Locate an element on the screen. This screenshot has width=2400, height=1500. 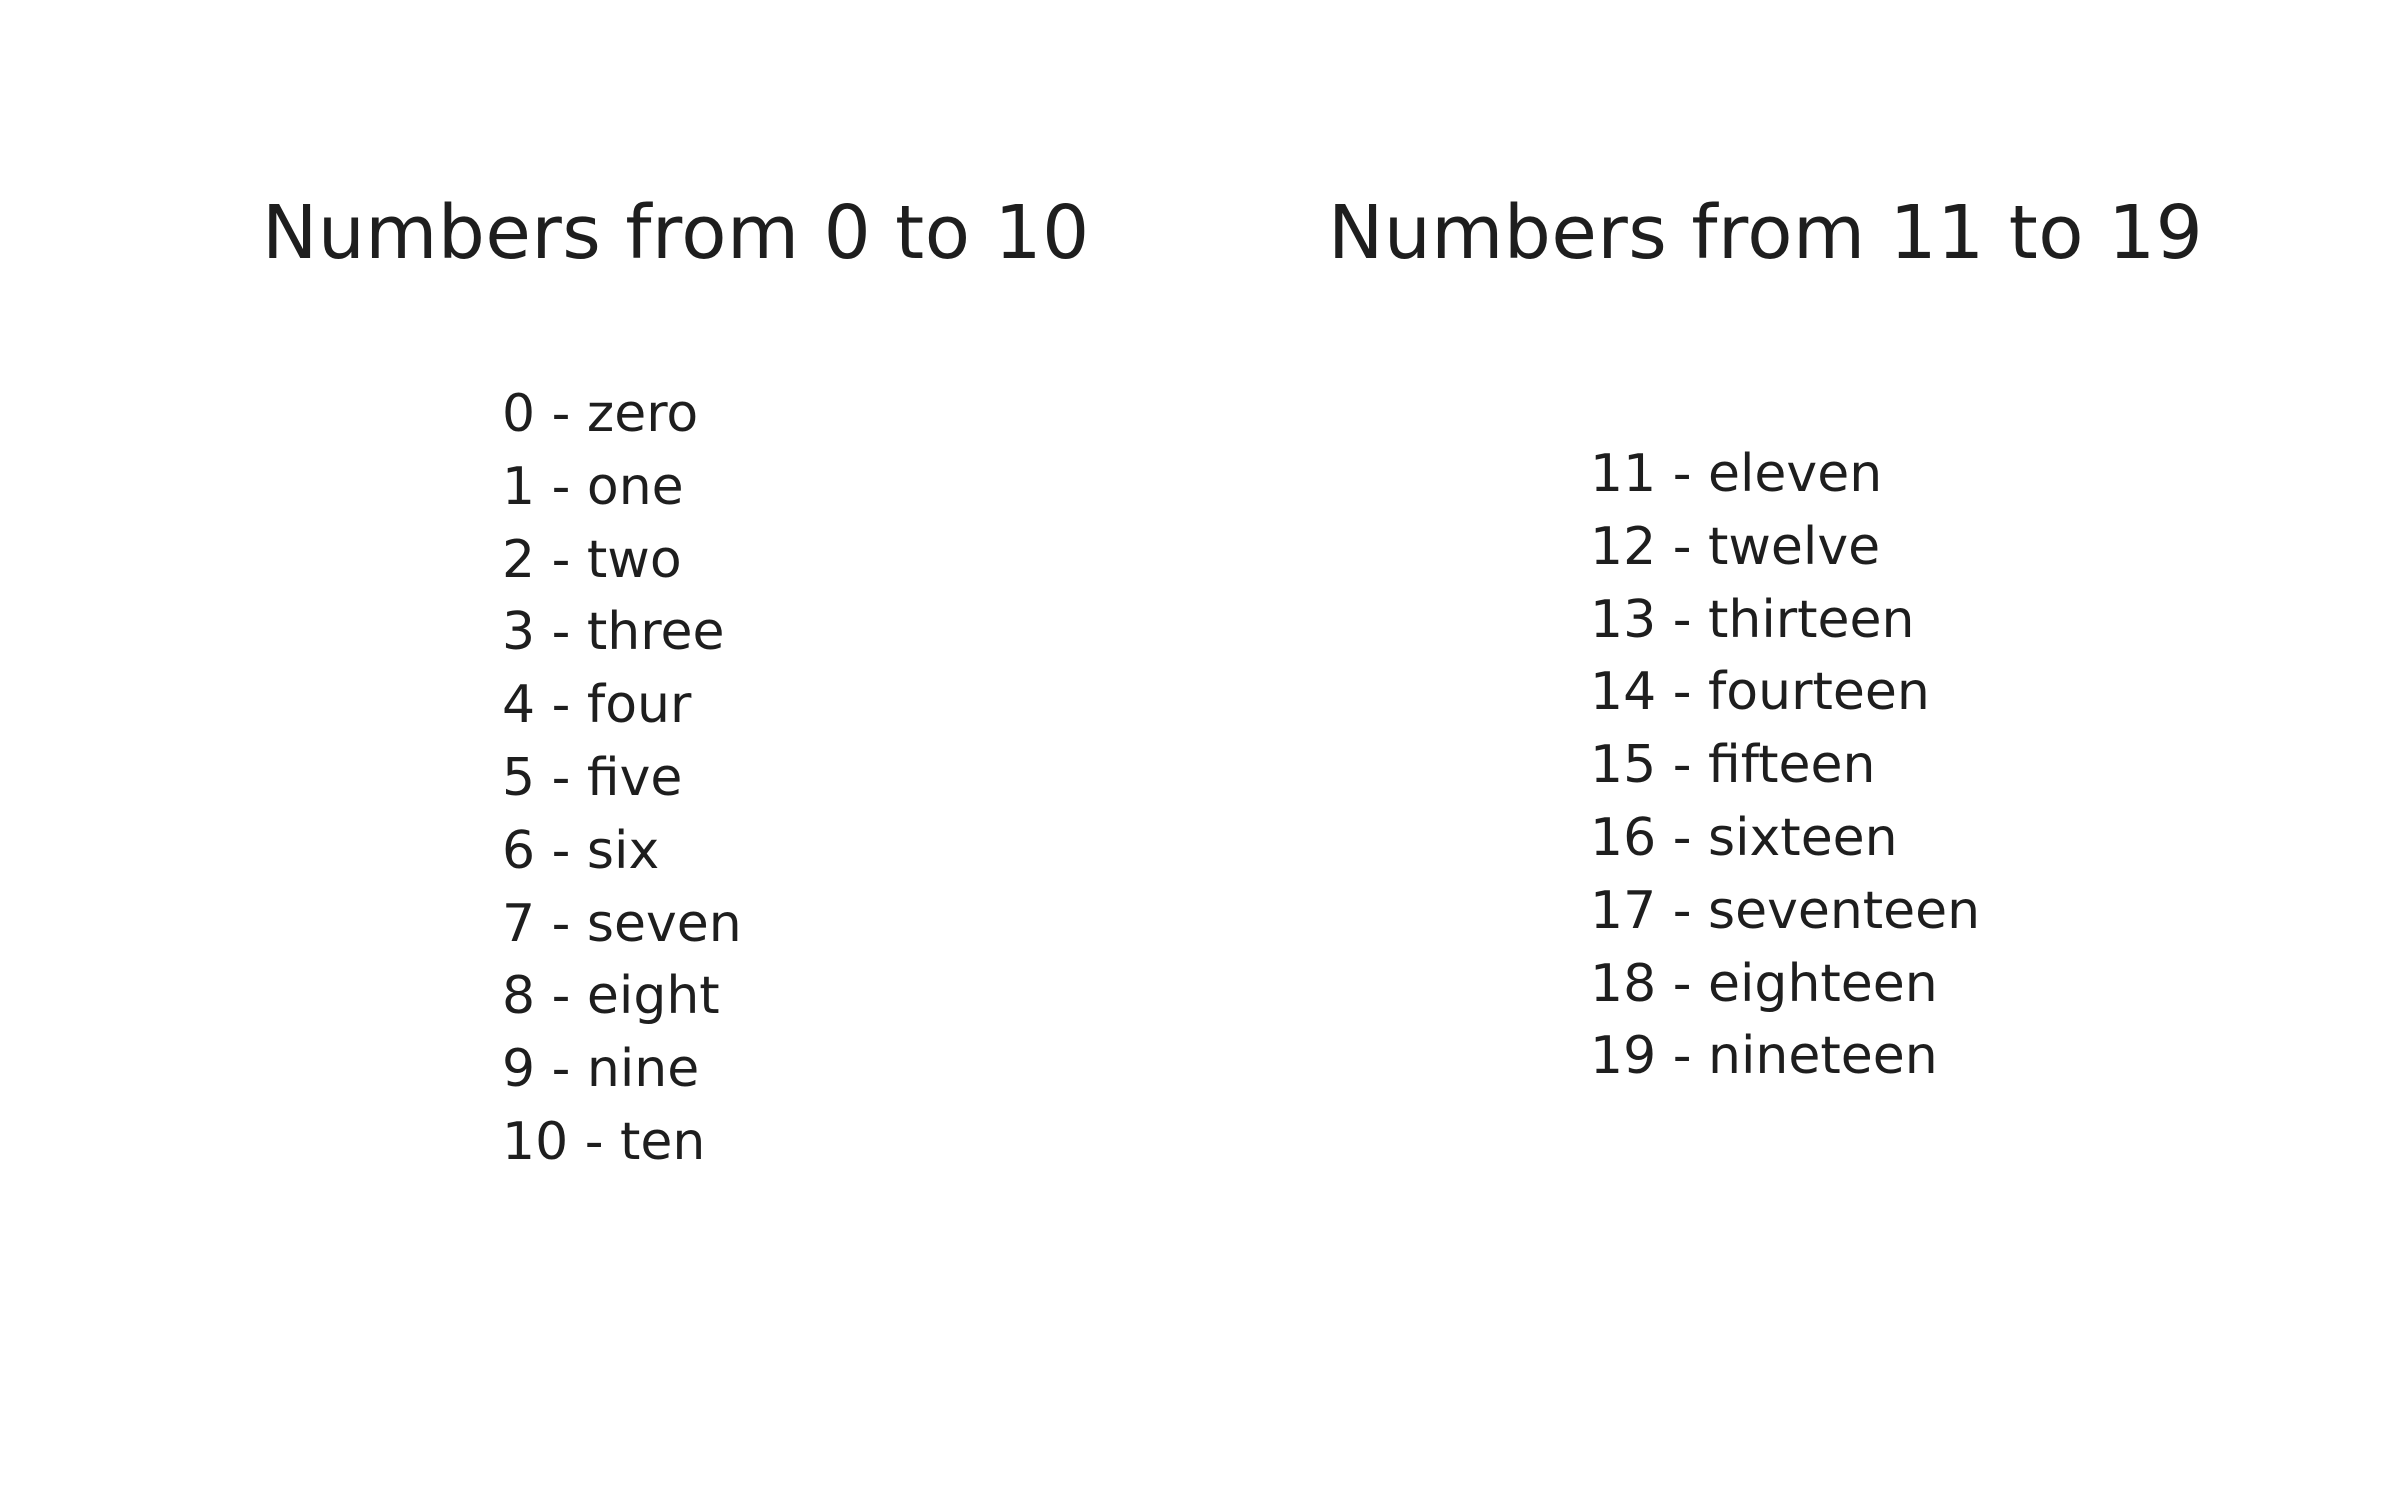
list-item: 9 - nine is located at coordinates (601, 1069).